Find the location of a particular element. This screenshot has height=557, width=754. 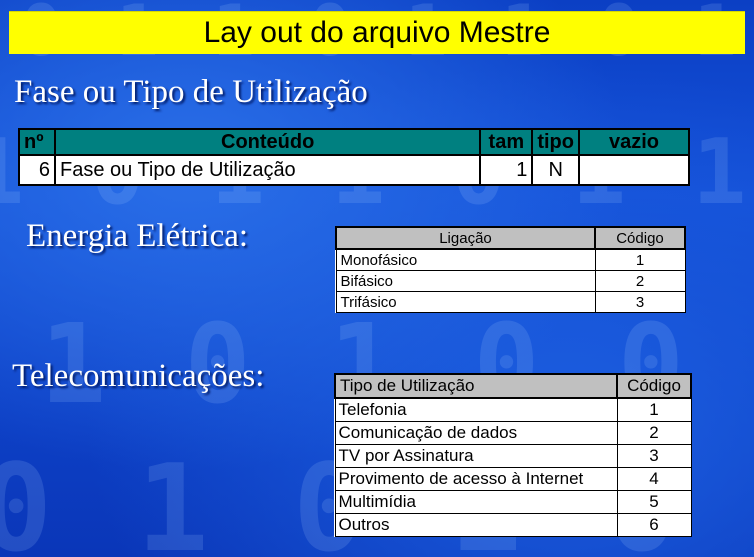

heading-telecom: Telecomunicações: is located at coordinates (138, 376).